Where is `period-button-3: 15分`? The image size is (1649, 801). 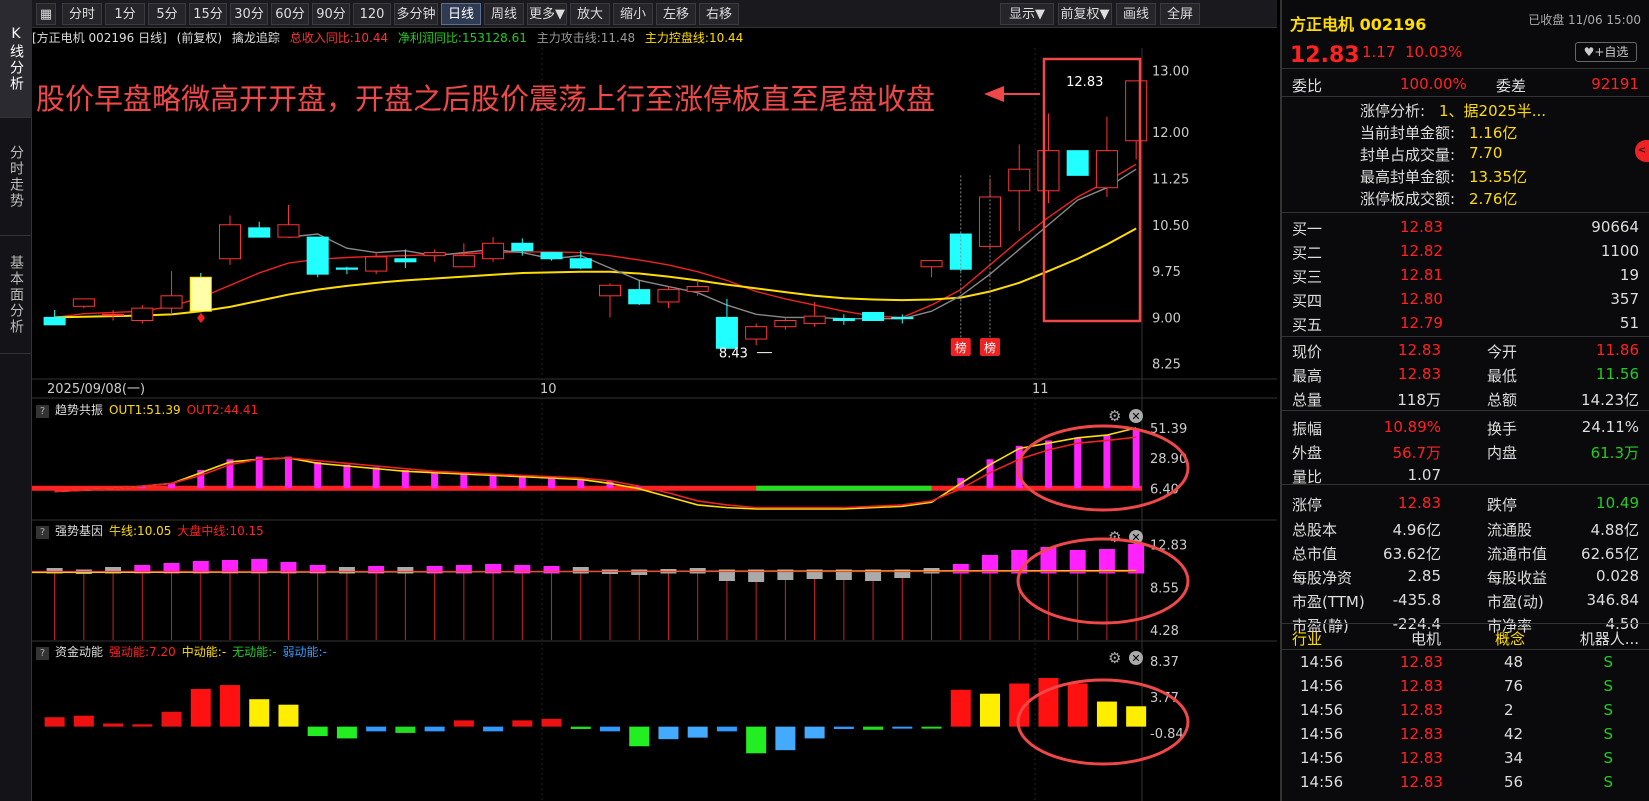
period-button-3: 15分 is located at coordinates (208, 14).